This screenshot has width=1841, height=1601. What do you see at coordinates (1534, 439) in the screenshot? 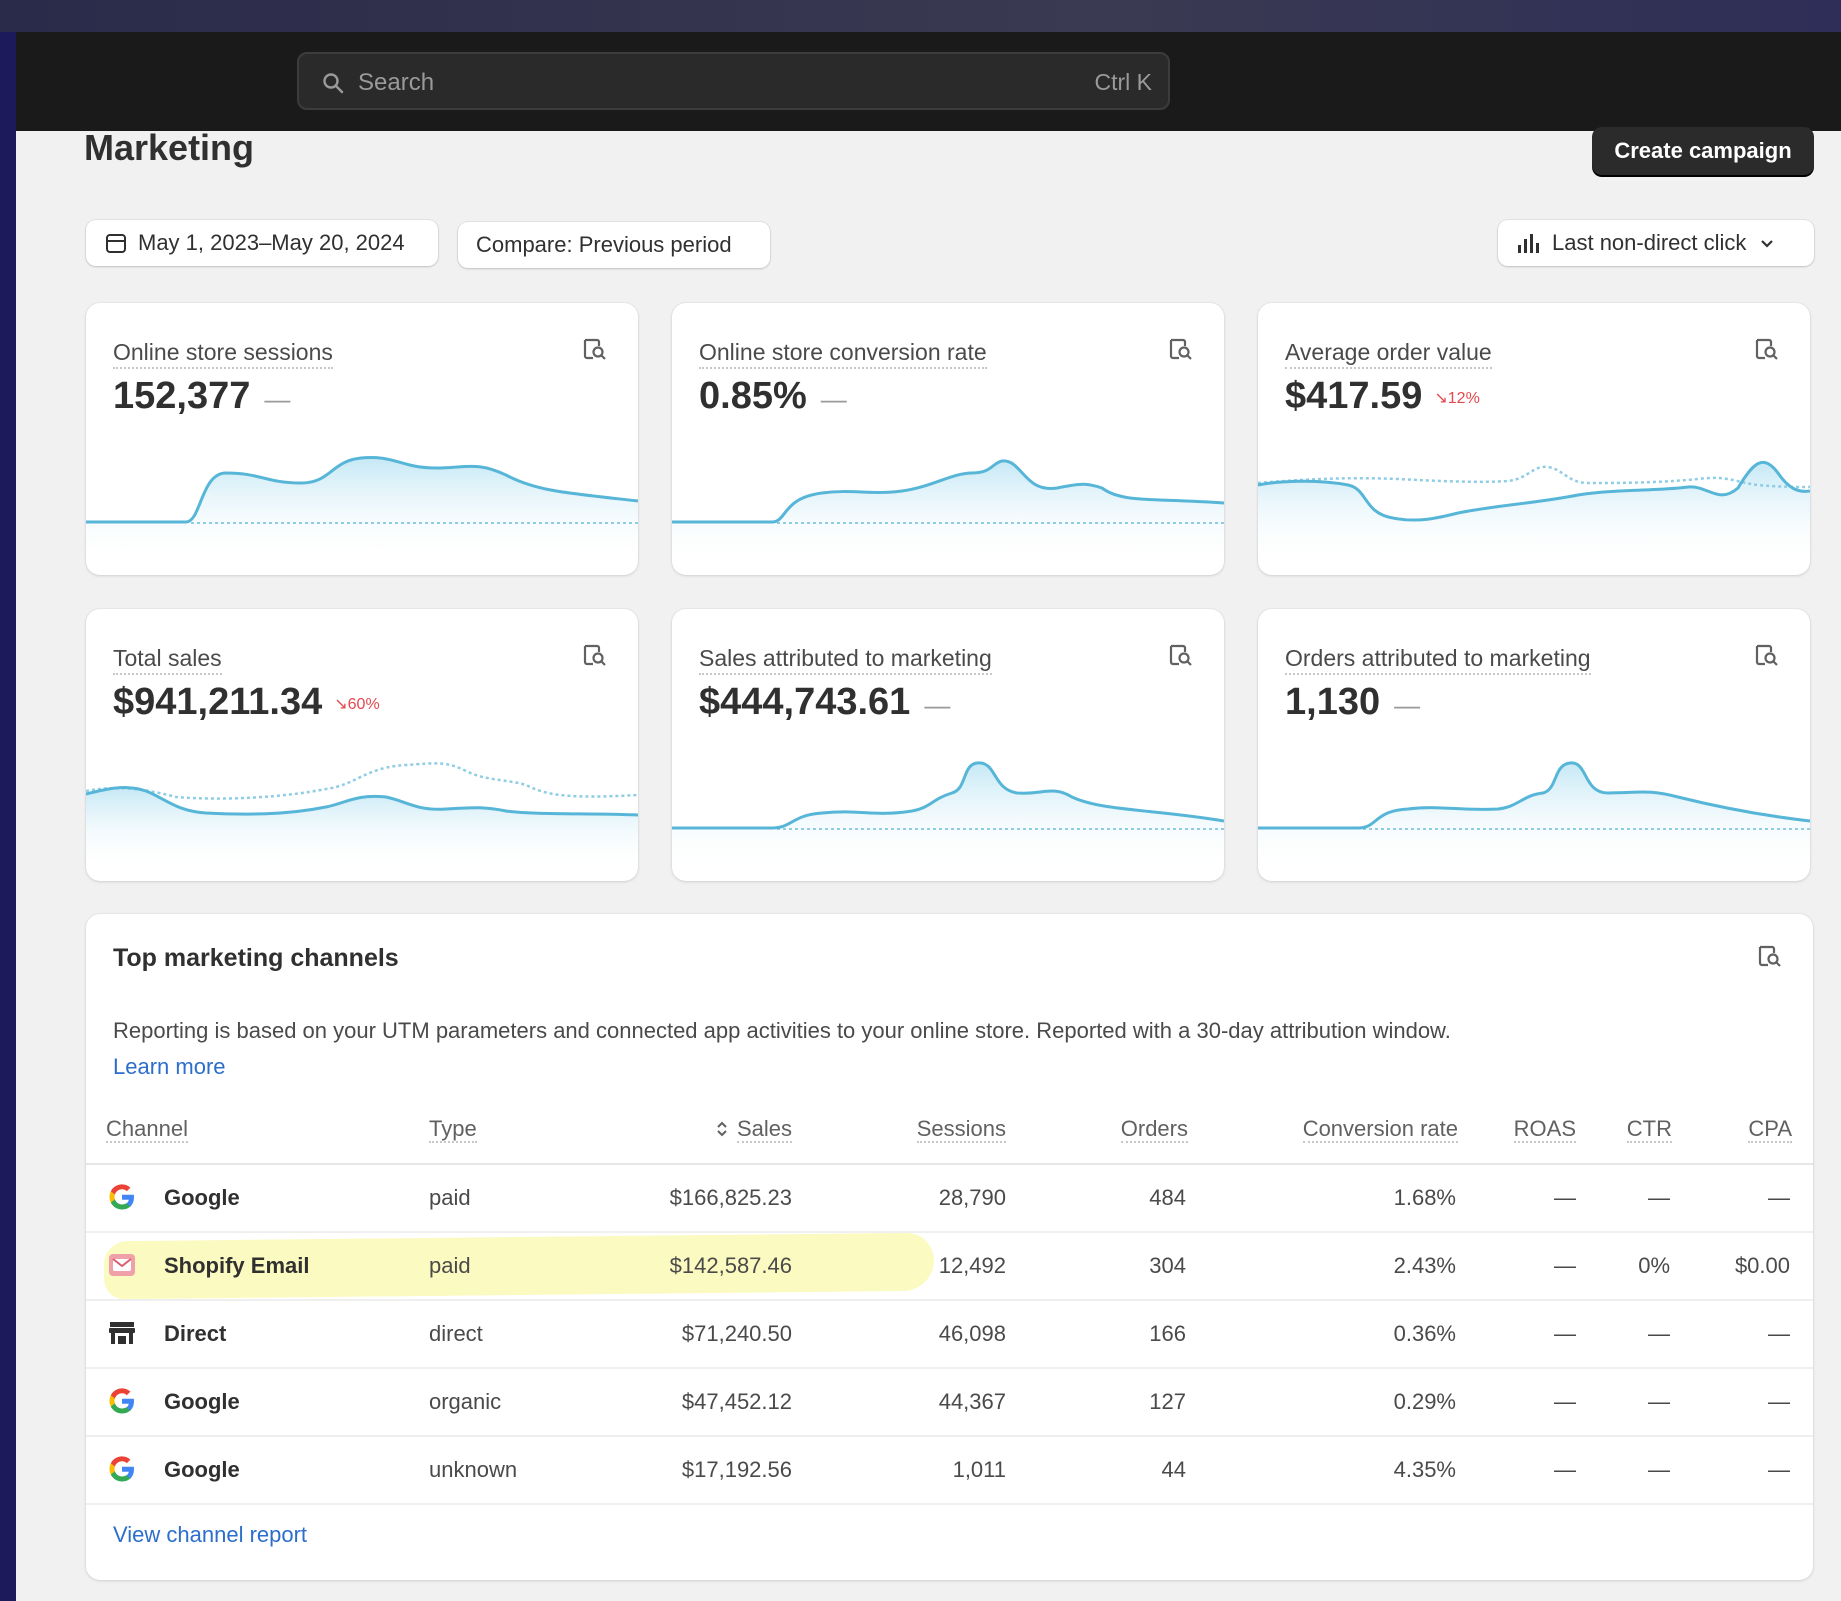
I see `metric-card-average-order-value: Average order value $417.59 ↘12%` at bounding box center [1534, 439].